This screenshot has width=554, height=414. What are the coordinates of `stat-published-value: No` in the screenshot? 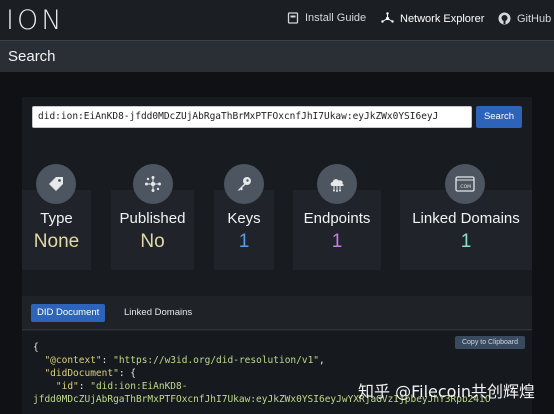 It's located at (152, 241).